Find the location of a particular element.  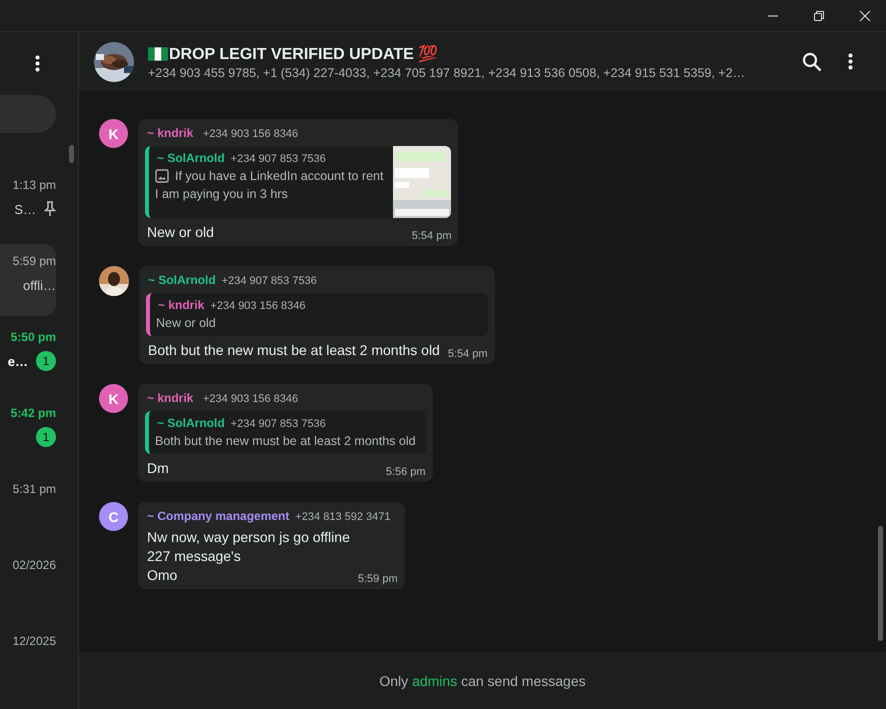

image-icon is located at coordinates (162, 176).